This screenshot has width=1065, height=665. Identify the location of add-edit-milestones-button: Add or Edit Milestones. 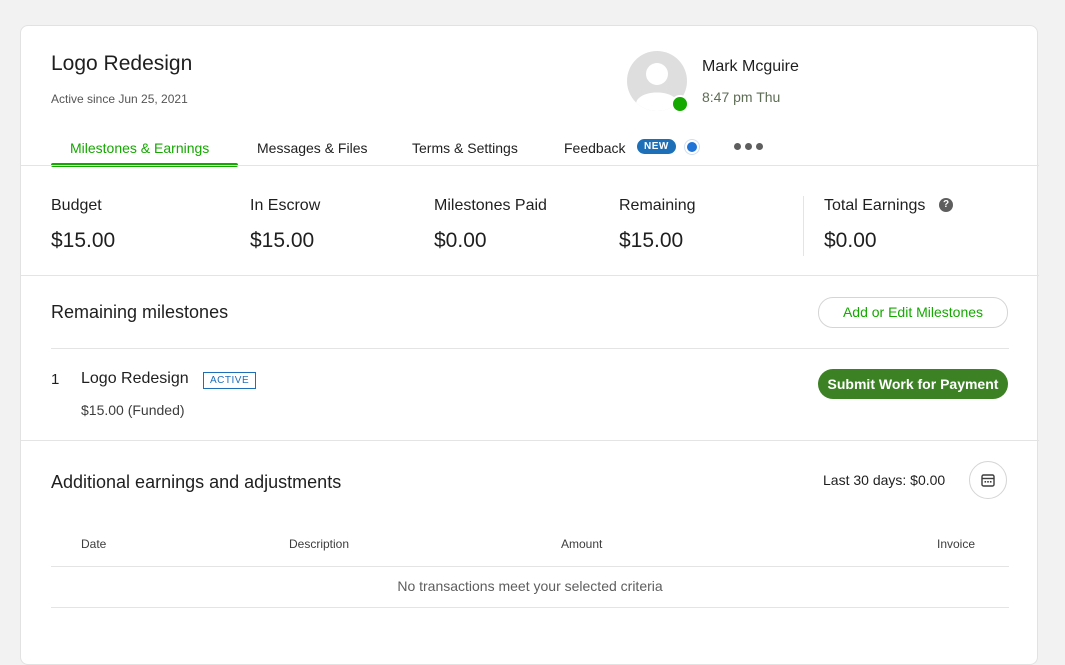
(913, 312).